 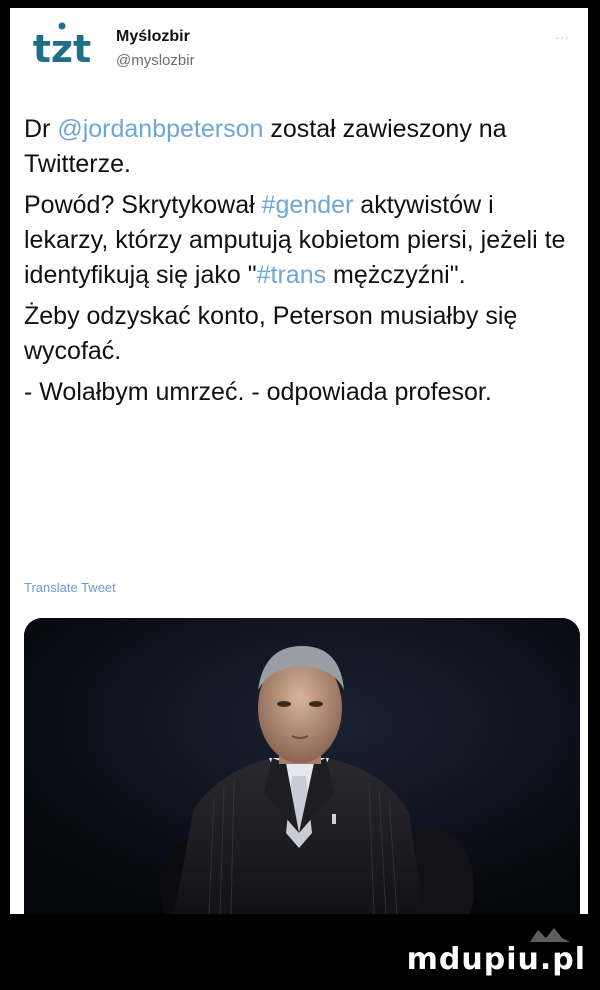 What do you see at coordinates (153, 37) in the screenshot?
I see `account-name: Myślozbir` at bounding box center [153, 37].